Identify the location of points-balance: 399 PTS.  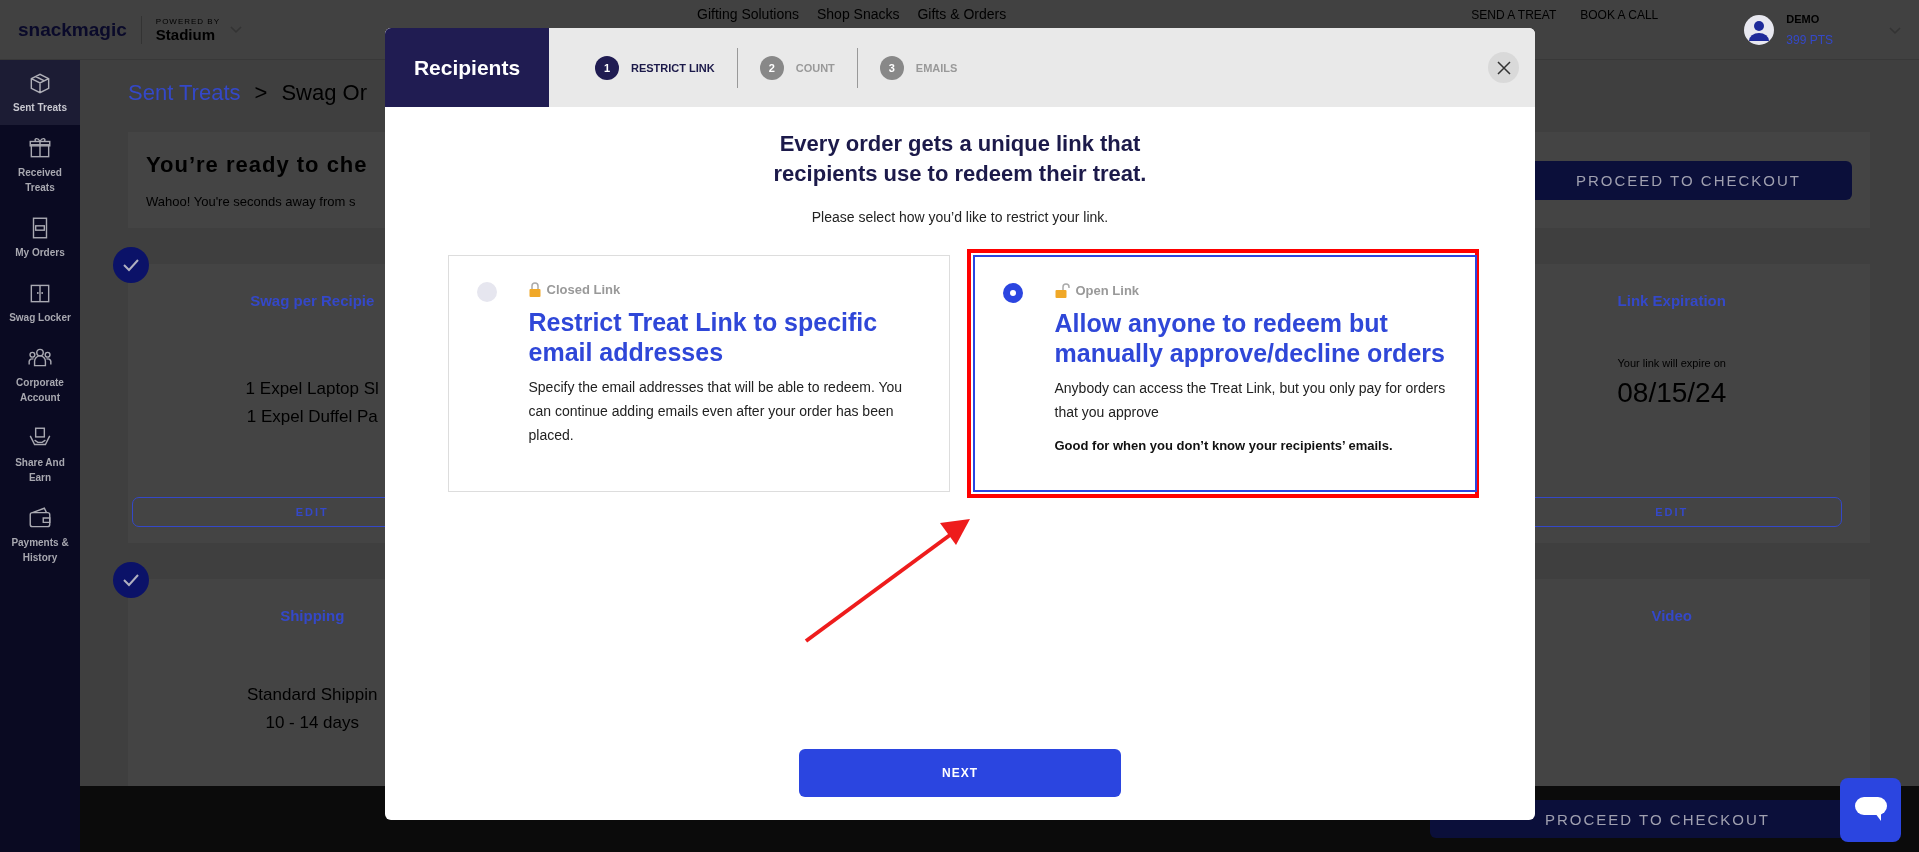
(1809, 39).